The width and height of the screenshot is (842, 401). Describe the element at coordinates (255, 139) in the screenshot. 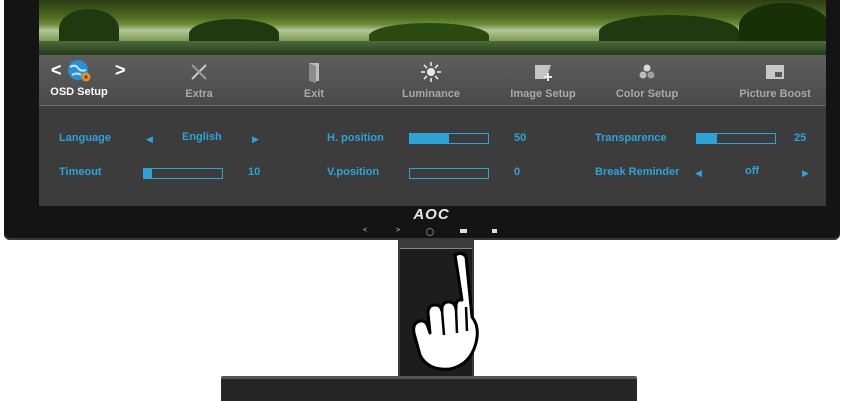

I see `language-right-arrow: ▶` at that location.